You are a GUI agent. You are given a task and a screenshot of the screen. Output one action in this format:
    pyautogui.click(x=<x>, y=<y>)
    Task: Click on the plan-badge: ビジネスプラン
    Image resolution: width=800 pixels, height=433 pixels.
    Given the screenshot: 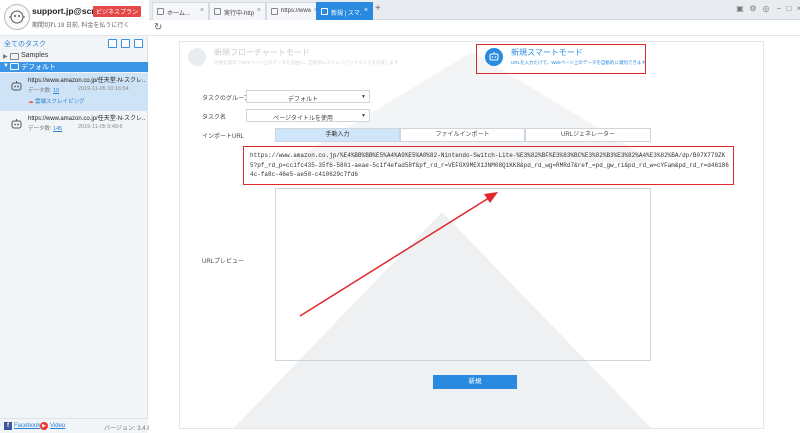 What is the action you would take?
    pyautogui.click(x=117, y=11)
    